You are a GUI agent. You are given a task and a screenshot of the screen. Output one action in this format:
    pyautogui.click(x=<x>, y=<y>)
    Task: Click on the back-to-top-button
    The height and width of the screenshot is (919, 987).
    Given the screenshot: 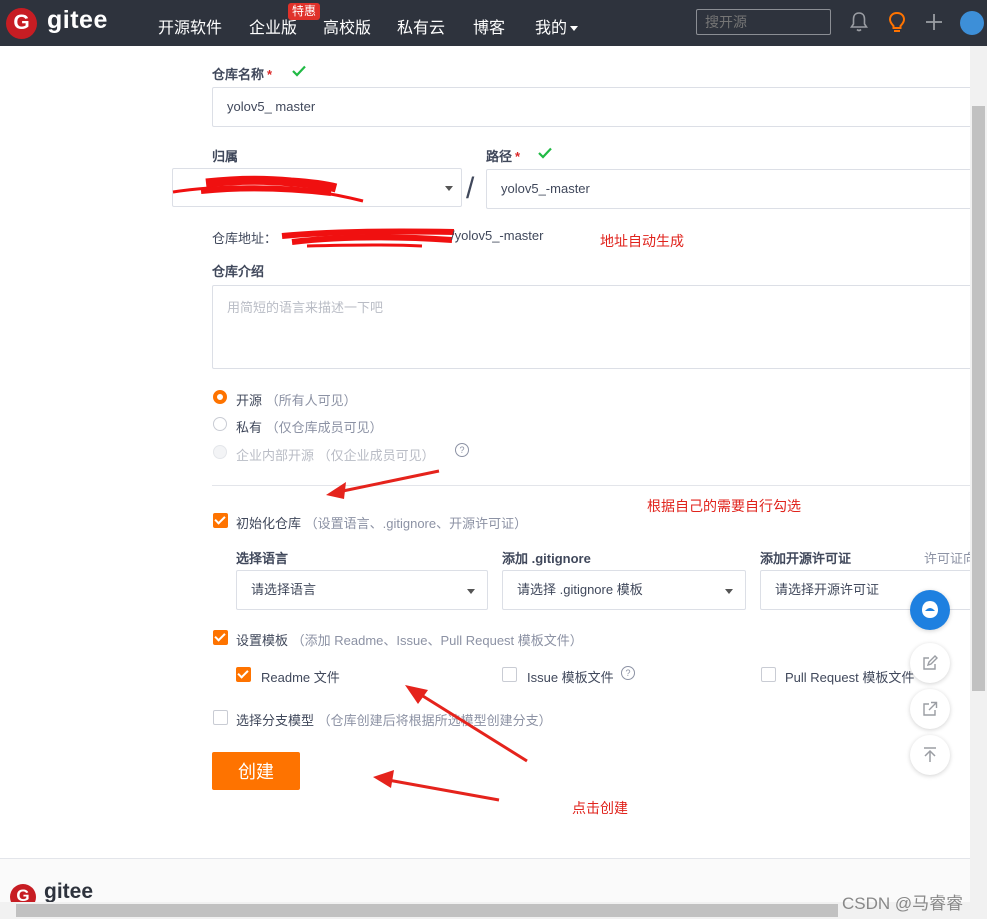 What is the action you would take?
    pyautogui.click(x=930, y=755)
    